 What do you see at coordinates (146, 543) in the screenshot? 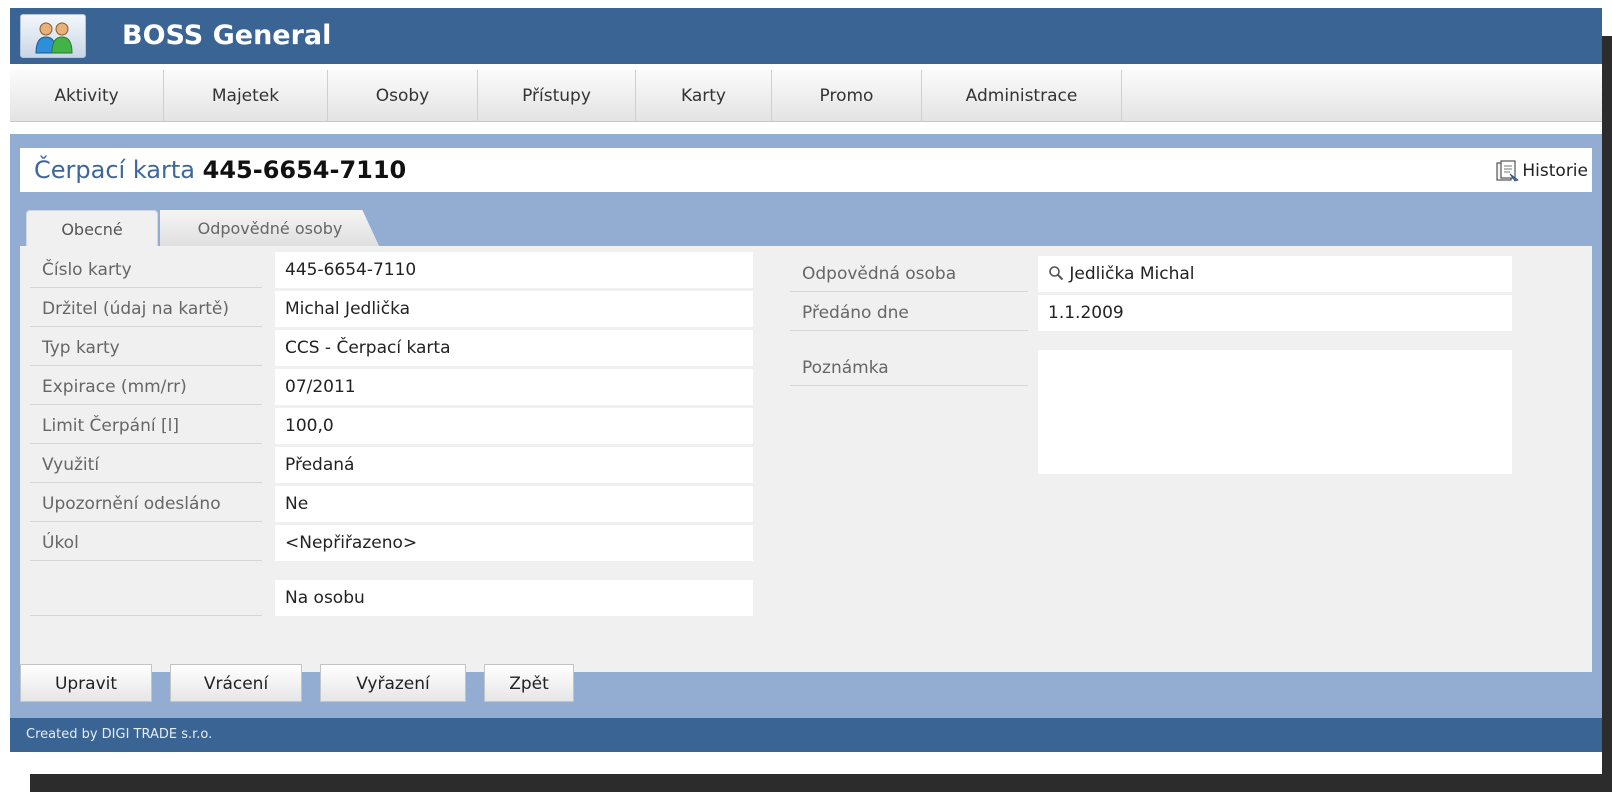
I see `form-label: Úkol` at bounding box center [146, 543].